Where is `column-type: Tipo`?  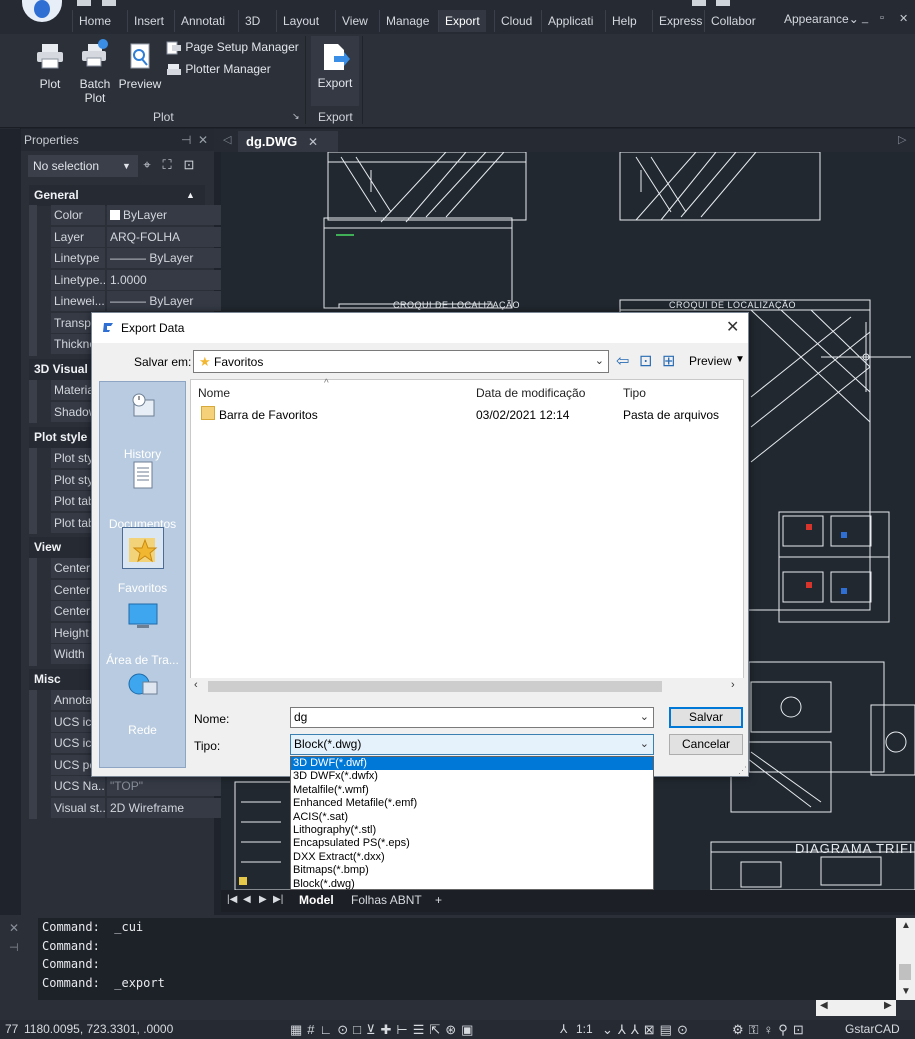 column-type: Tipo is located at coordinates (634, 393).